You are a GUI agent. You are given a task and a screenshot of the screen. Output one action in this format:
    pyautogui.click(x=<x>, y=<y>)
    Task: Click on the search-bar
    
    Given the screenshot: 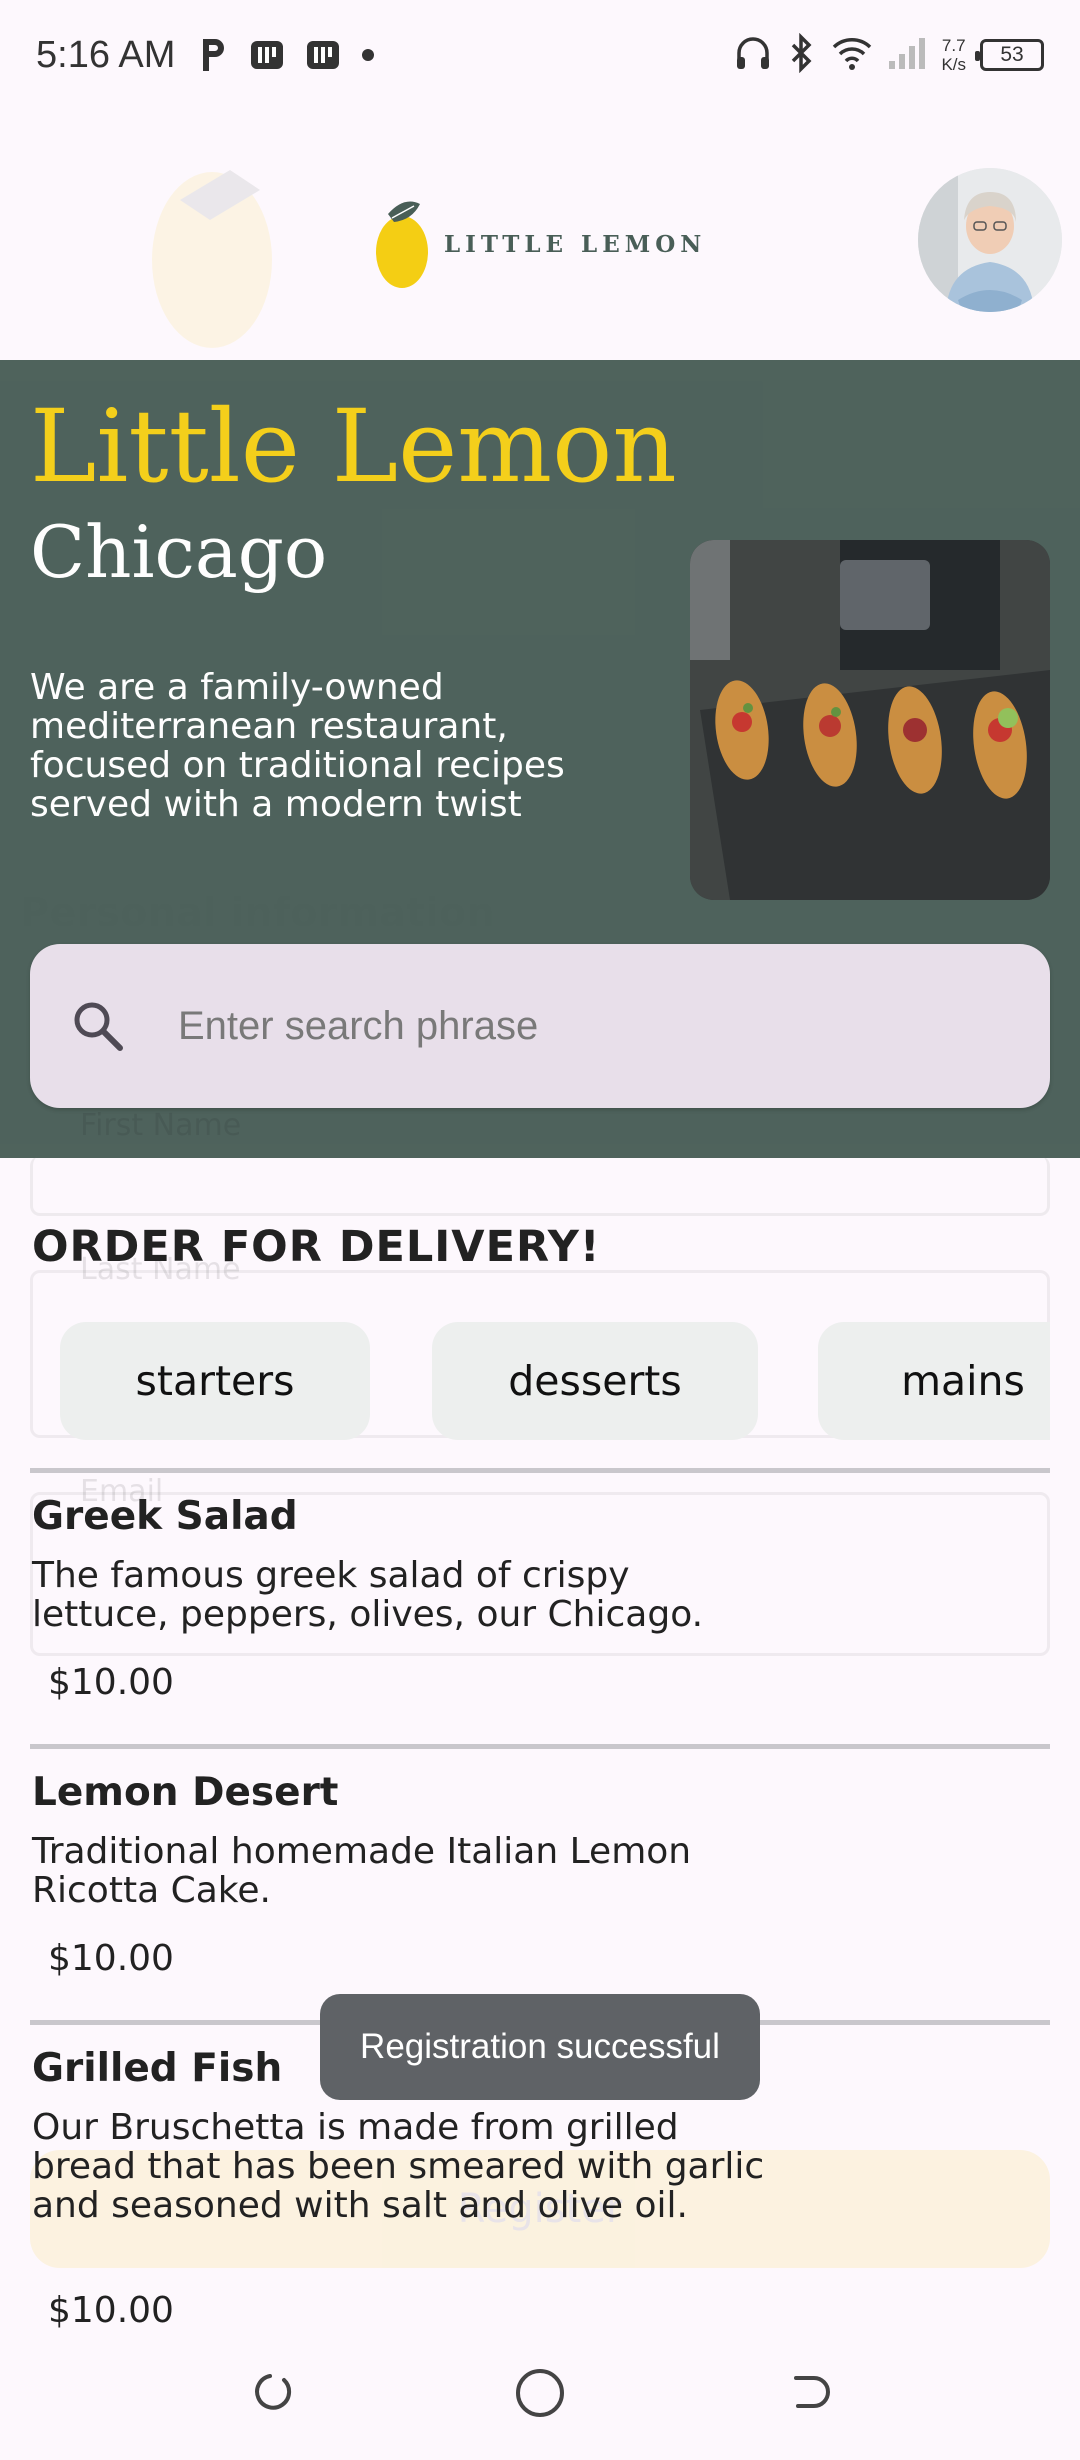 What is the action you would take?
    pyautogui.click(x=540, y=1026)
    